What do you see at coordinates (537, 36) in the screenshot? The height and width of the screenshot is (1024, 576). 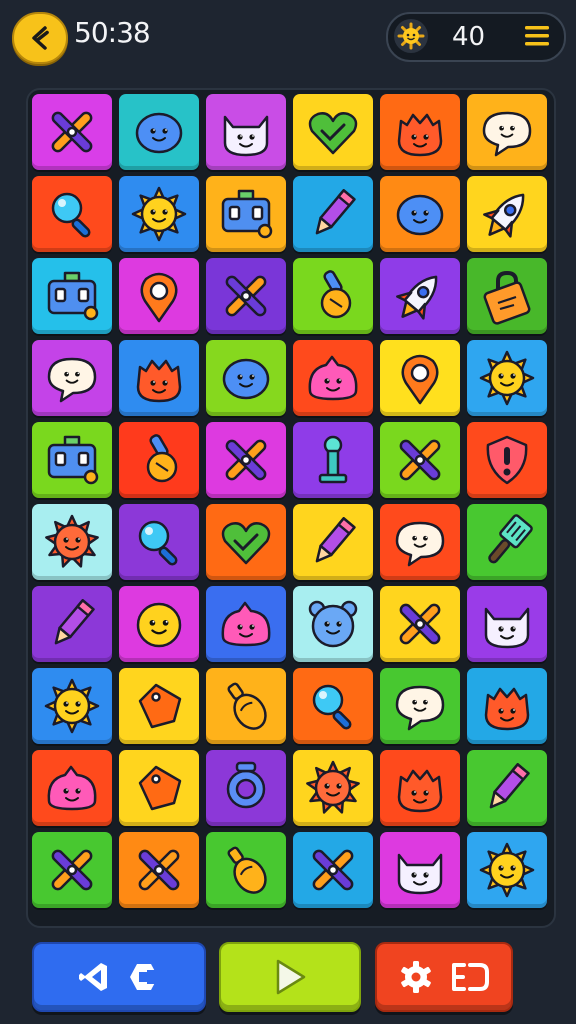 I see `hamburger-menu-icon` at bounding box center [537, 36].